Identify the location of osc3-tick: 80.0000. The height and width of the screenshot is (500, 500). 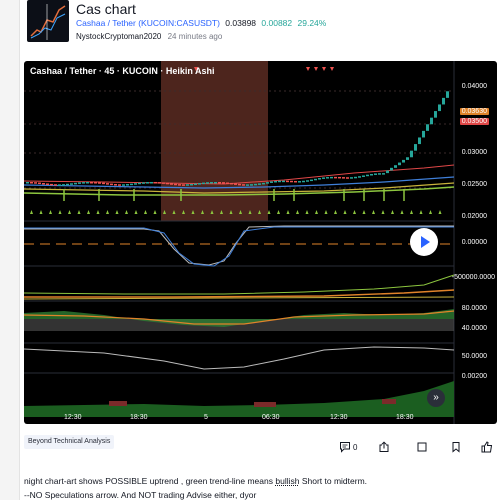
(474, 308).